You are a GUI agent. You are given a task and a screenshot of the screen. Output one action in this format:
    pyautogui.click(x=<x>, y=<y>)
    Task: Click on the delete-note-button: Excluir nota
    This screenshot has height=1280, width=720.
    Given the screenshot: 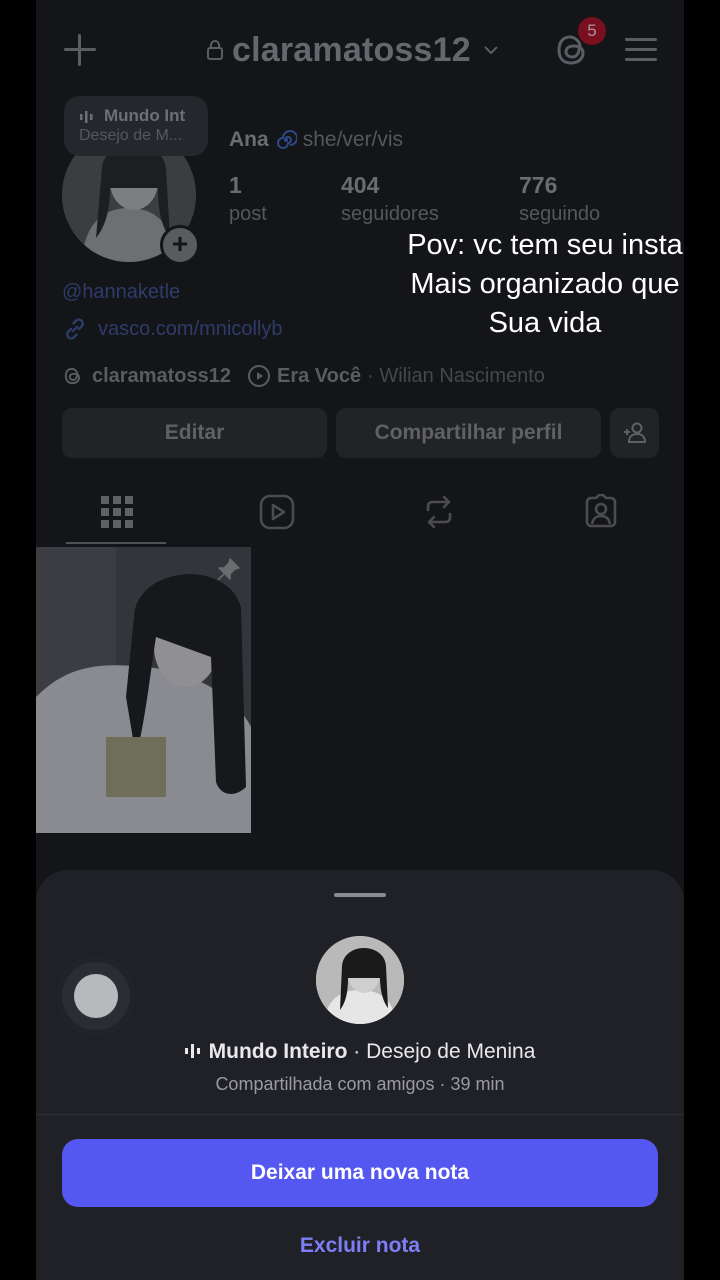 What is the action you would take?
    pyautogui.click(x=360, y=1246)
    